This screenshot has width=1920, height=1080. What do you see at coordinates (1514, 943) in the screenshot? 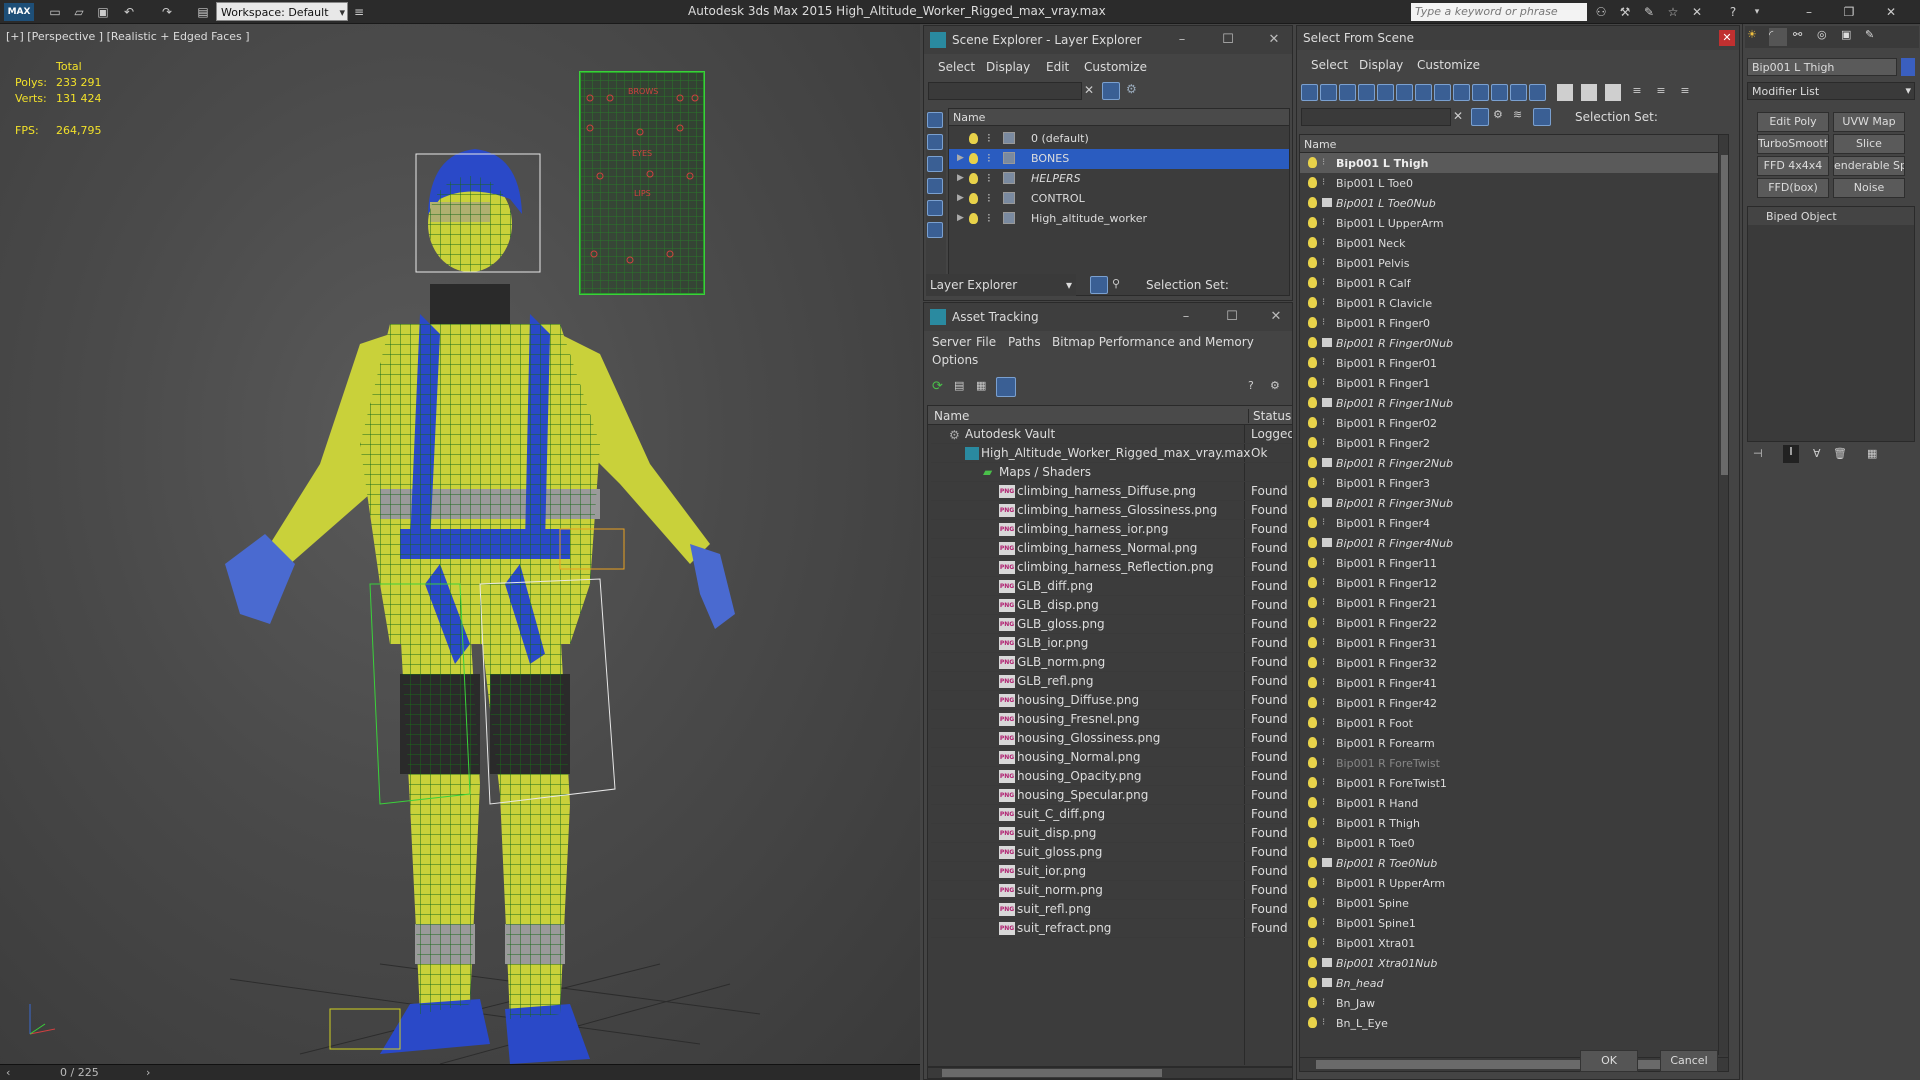
I see `scene-object-row: ⁝ Bip001 Xtra01` at bounding box center [1514, 943].